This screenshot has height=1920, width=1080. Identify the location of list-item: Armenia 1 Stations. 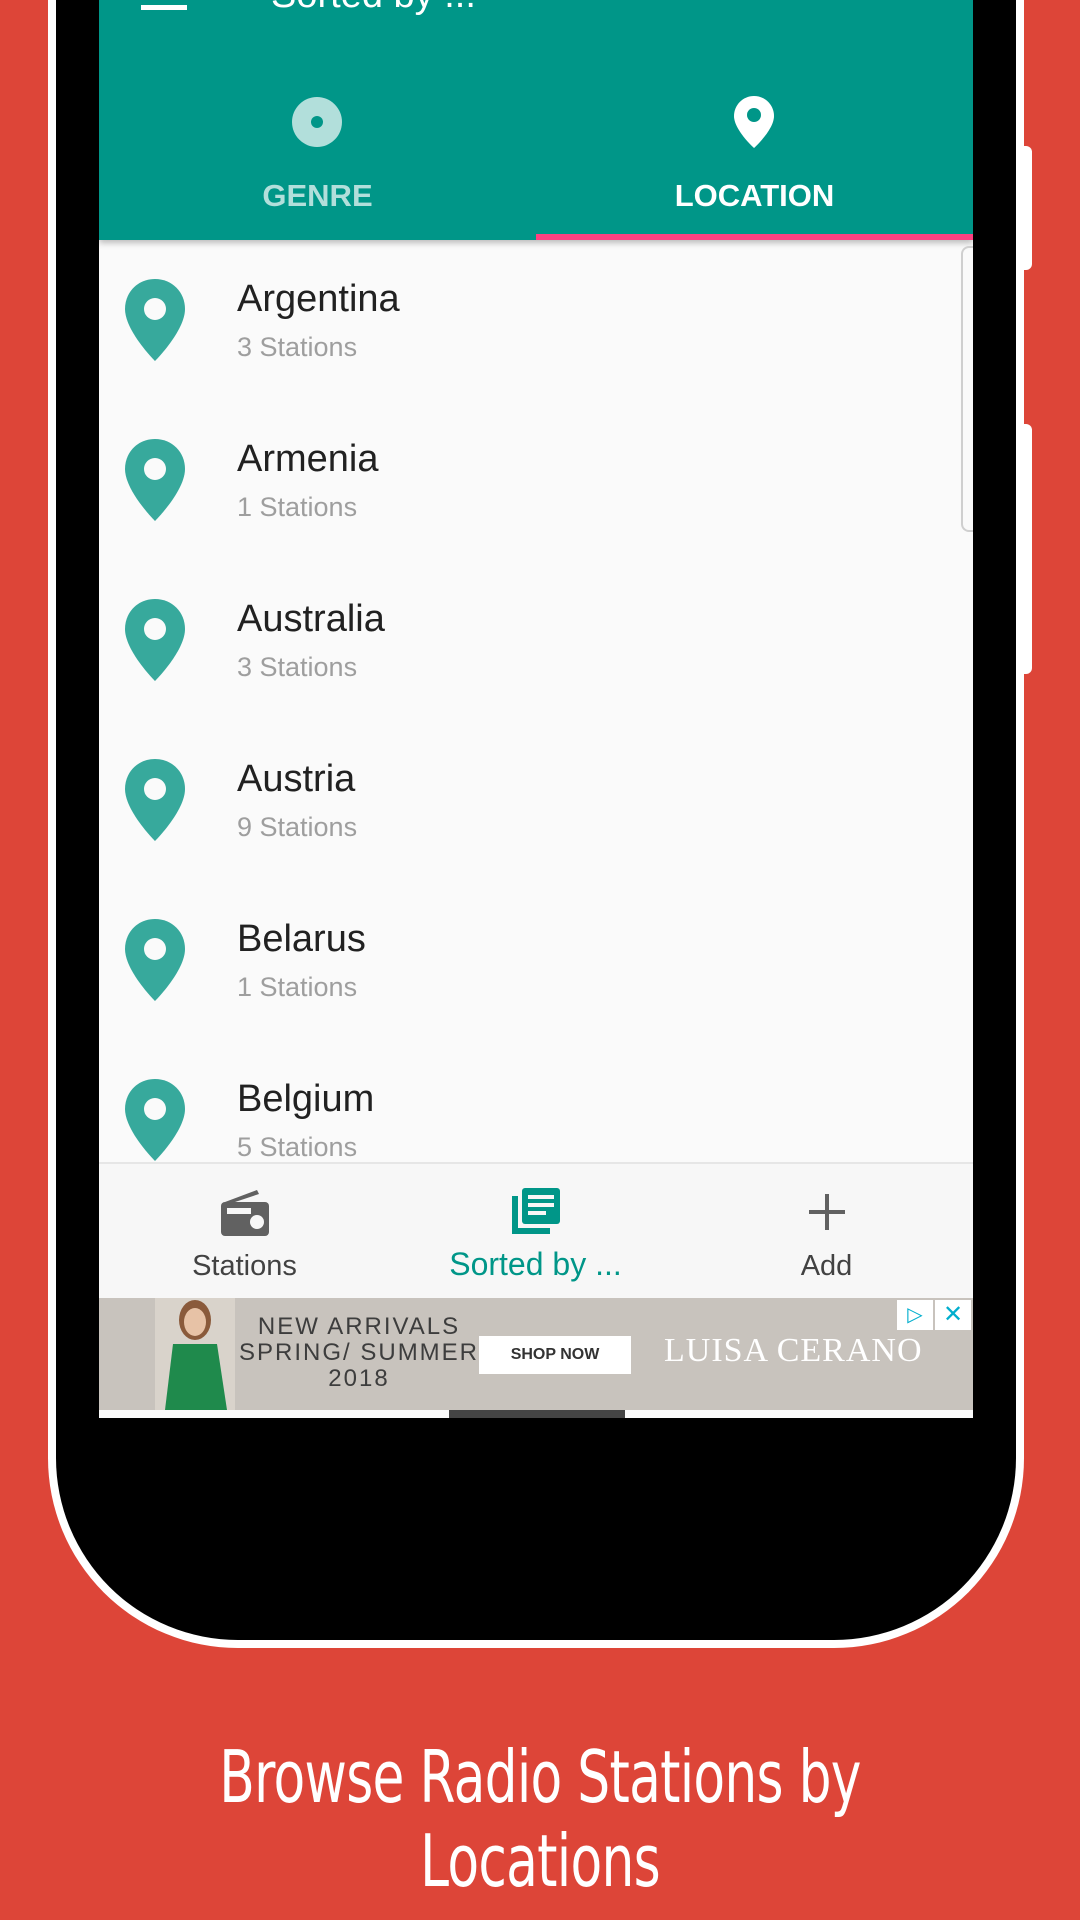
(536, 480).